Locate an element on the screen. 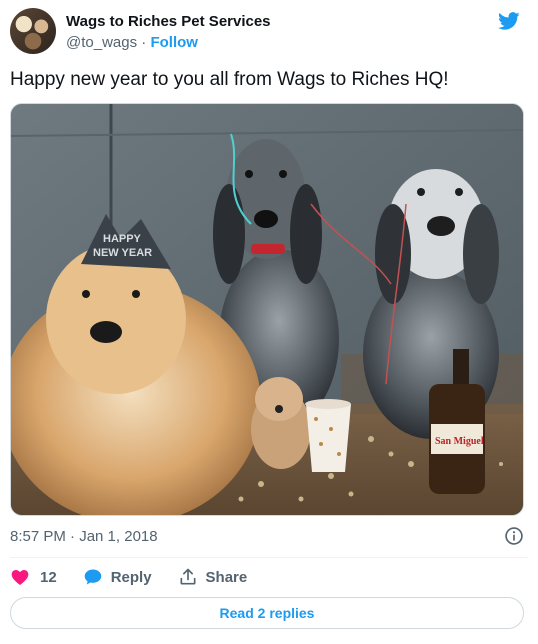 Image resolution: width=538 pixels, height=644 pixels. follow-button: Follow is located at coordinates (174, 42).